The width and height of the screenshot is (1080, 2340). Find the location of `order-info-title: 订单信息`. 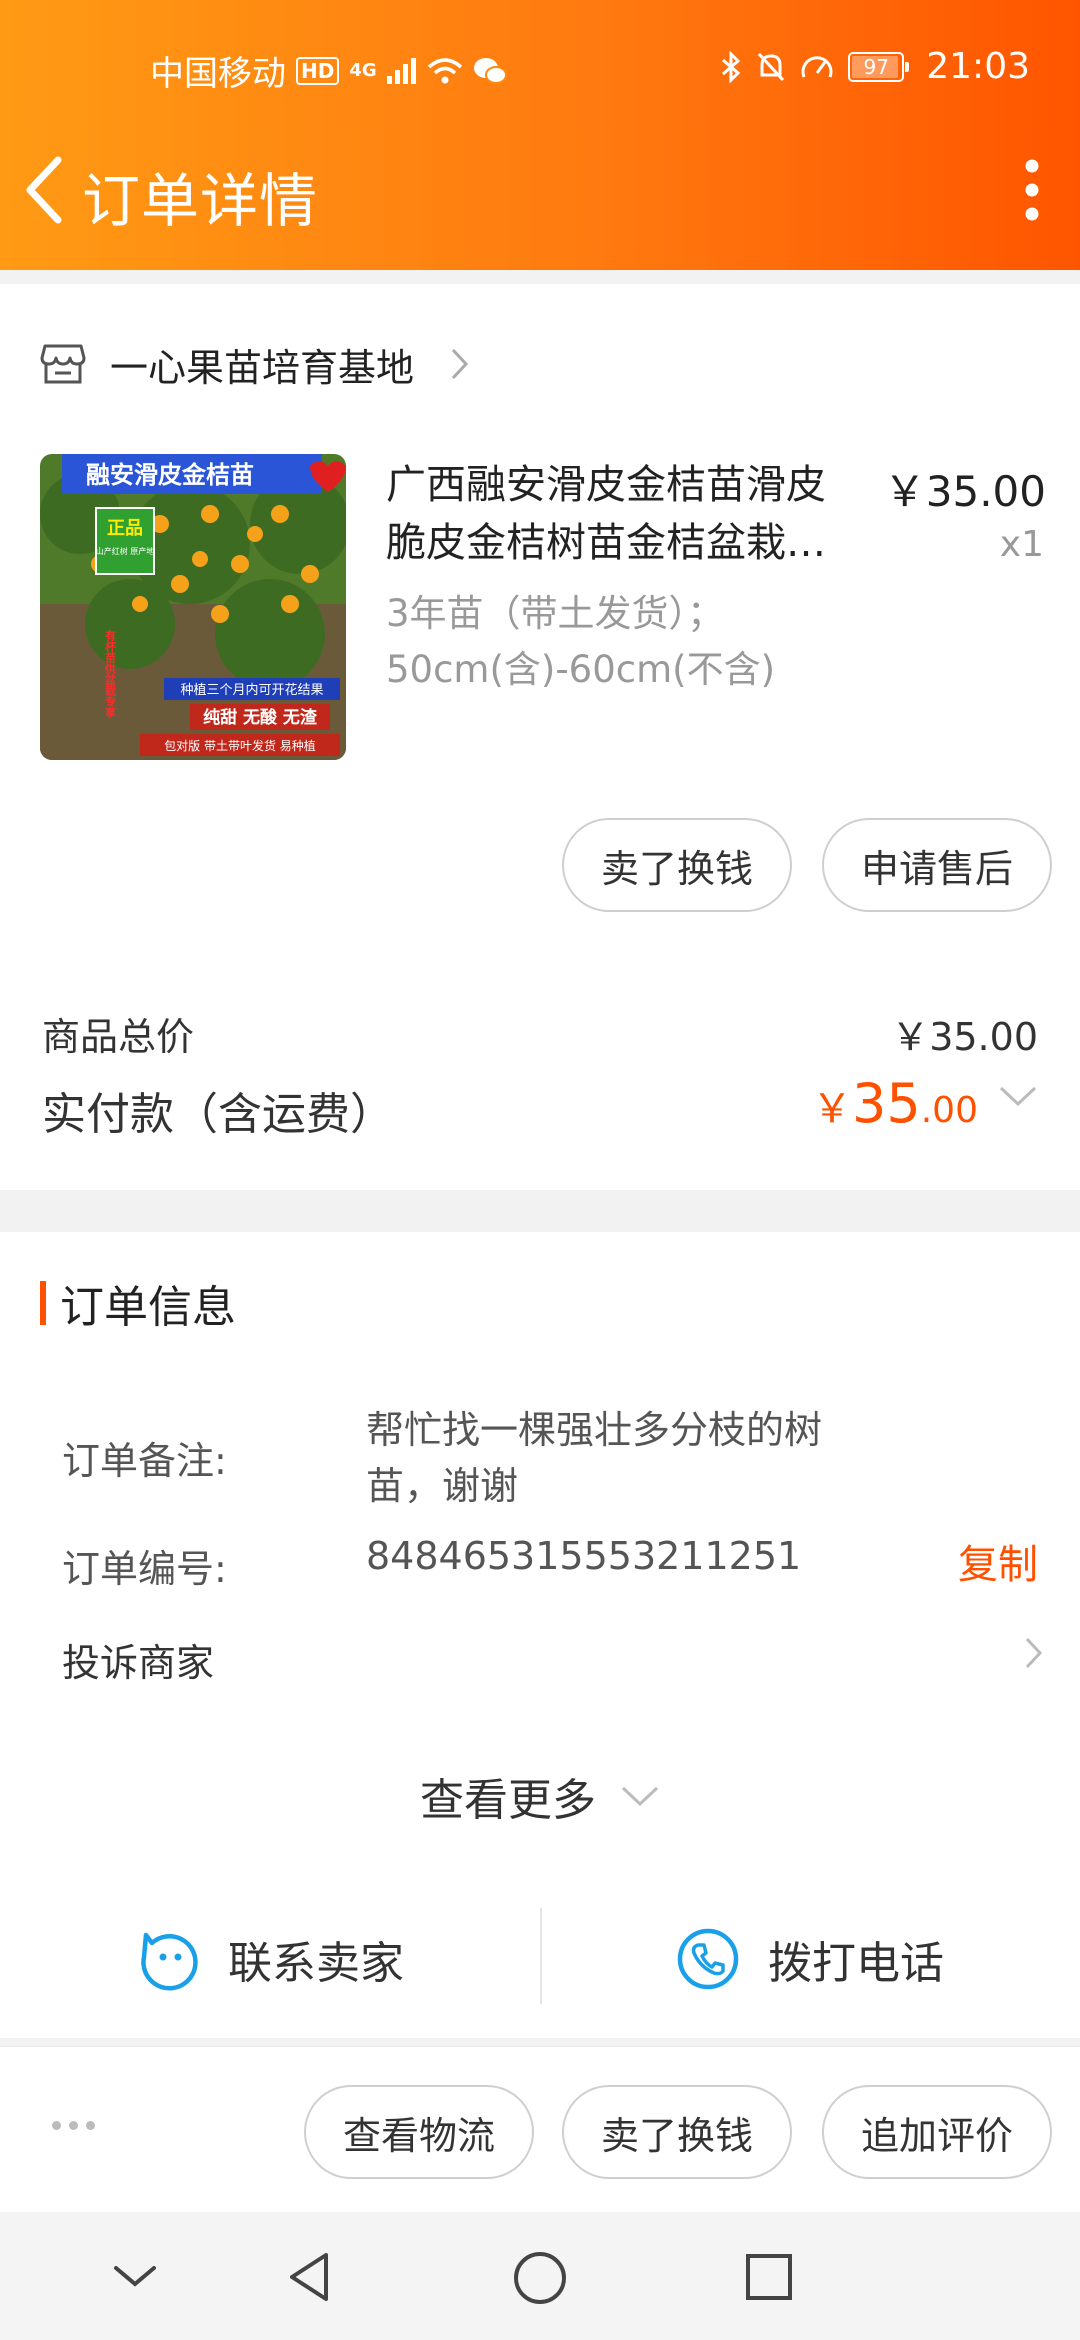

order-info-title: 订单信息 is located at coordinates (138, 1305).